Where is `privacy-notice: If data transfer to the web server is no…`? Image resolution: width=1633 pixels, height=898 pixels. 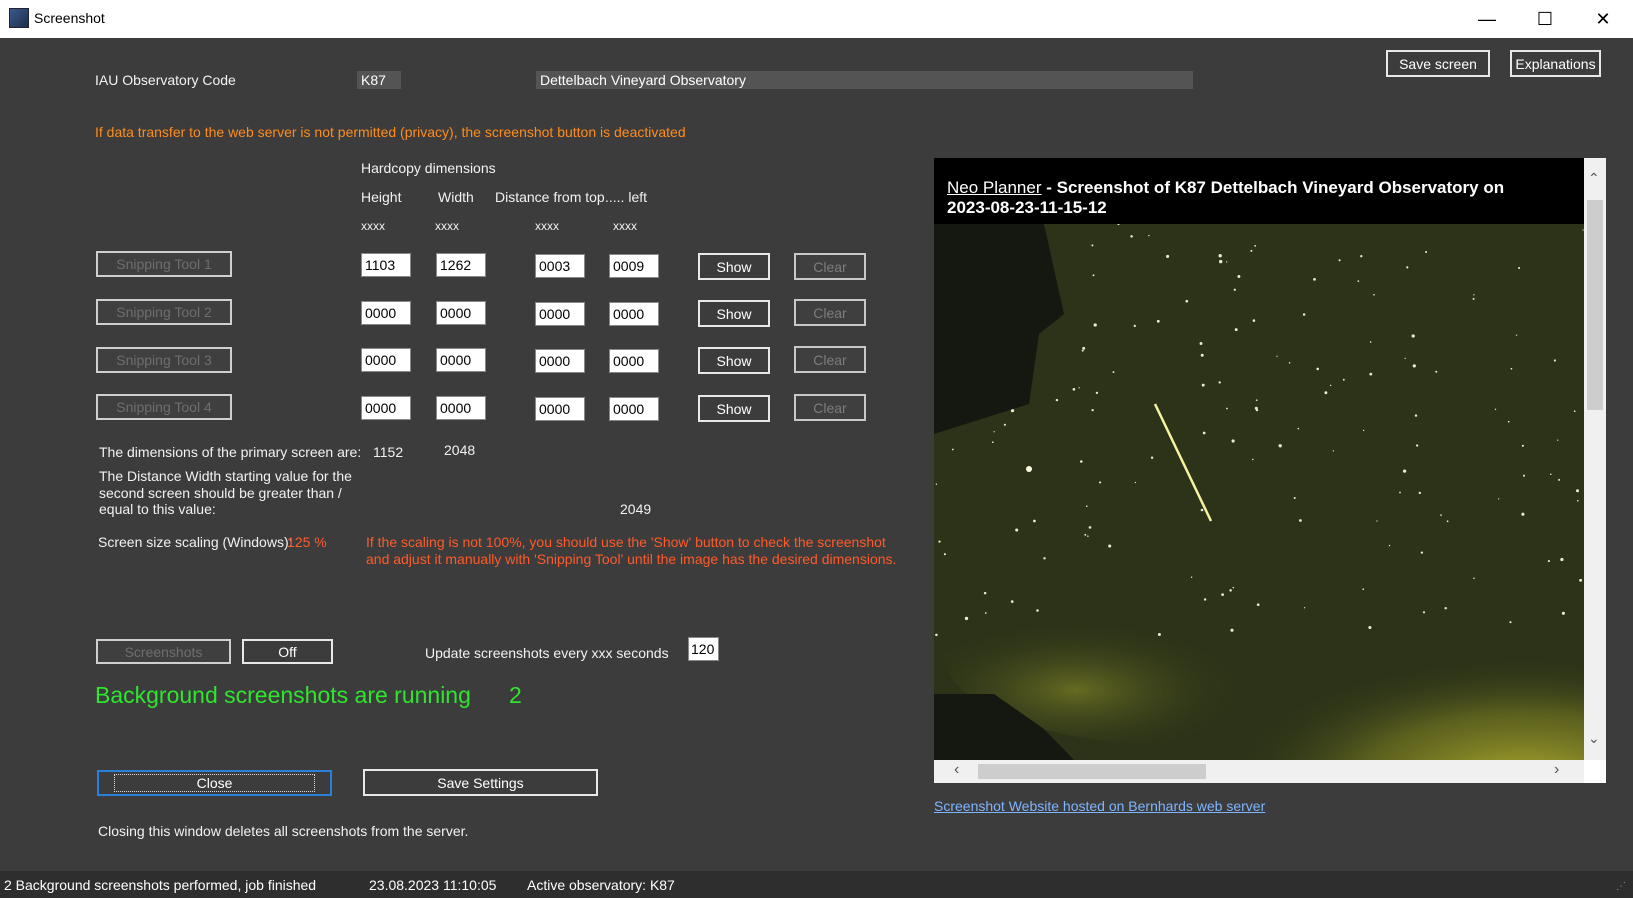 privacy-notice: If data transfer to the web server is no… is located at coordinates (390, 132).